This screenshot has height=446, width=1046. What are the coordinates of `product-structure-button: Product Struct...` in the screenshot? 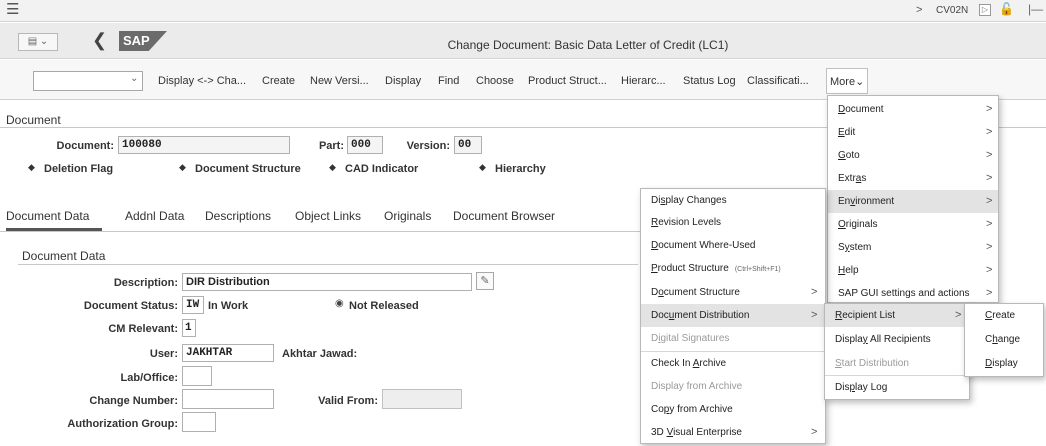 It's located at (567, 81).